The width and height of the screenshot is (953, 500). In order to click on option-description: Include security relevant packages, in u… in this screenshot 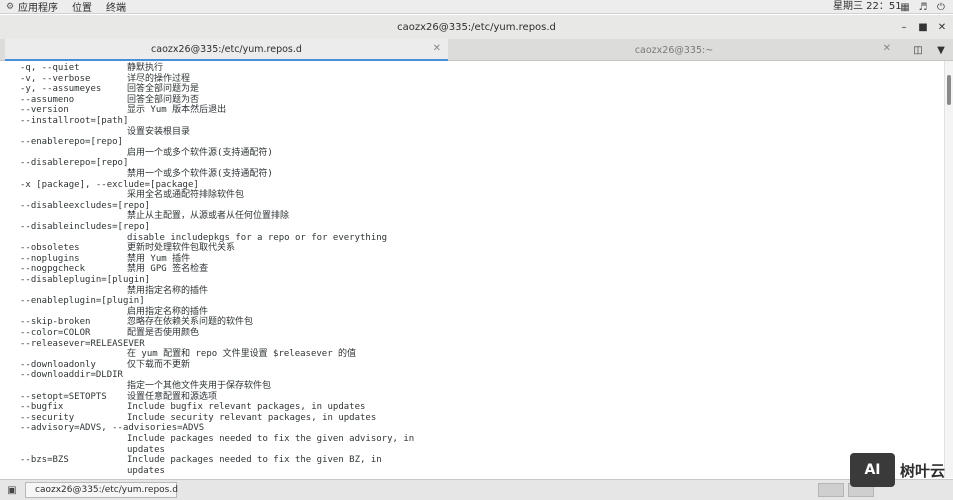, I will do `click(252, 417)`.